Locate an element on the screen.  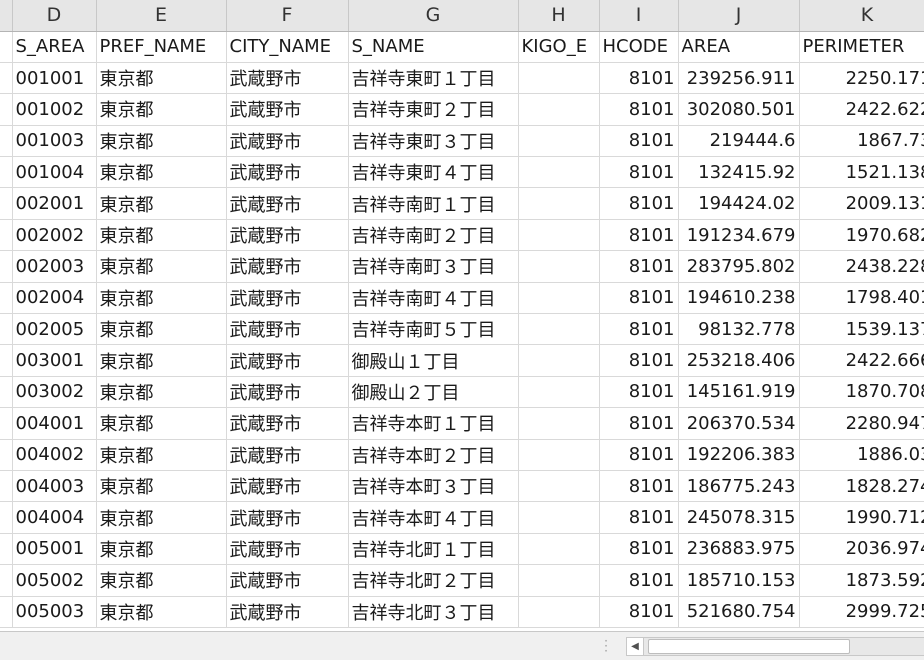
cell: 1521.138 is located at coordinates (861, 172).